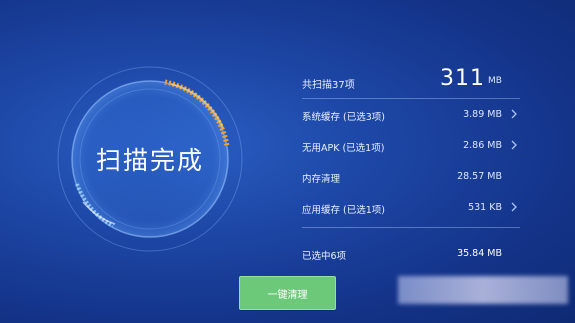 The image size is (575, 323). Describe the element at coordinates (482, 114) in the screenshot. I see `result-item-size: 3.89 MB` at that location.